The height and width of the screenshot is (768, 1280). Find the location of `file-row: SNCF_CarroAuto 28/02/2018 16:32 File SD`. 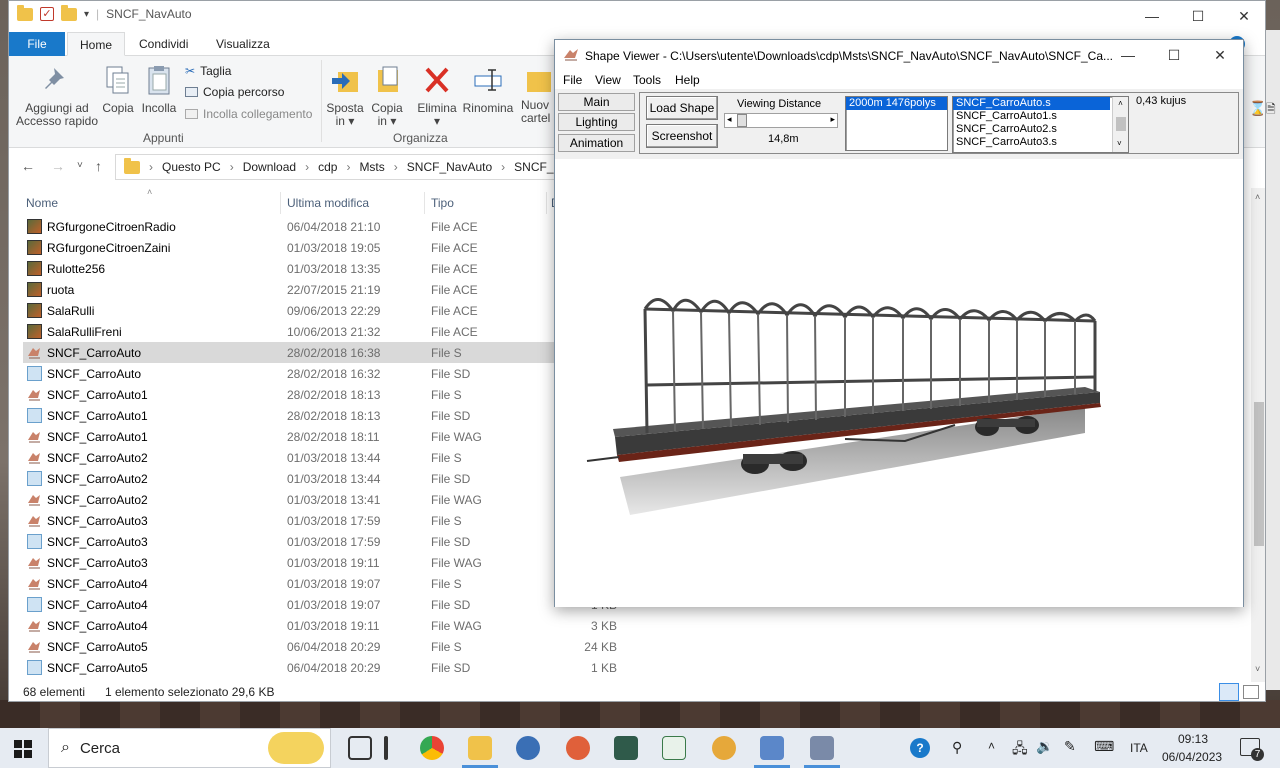

file-row: SNCF_CarroAuto 28/02/2018 16:32 File SD is located at coordinates (289, 373).